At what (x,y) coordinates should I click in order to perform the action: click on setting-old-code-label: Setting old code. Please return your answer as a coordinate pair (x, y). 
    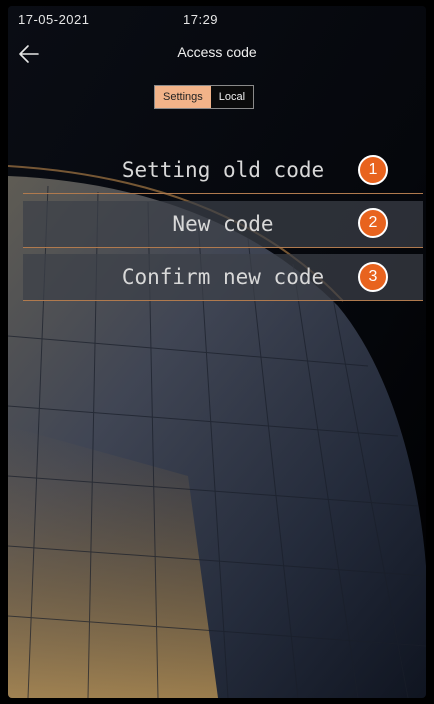
    Looking at the image, I should click on (223, 170).